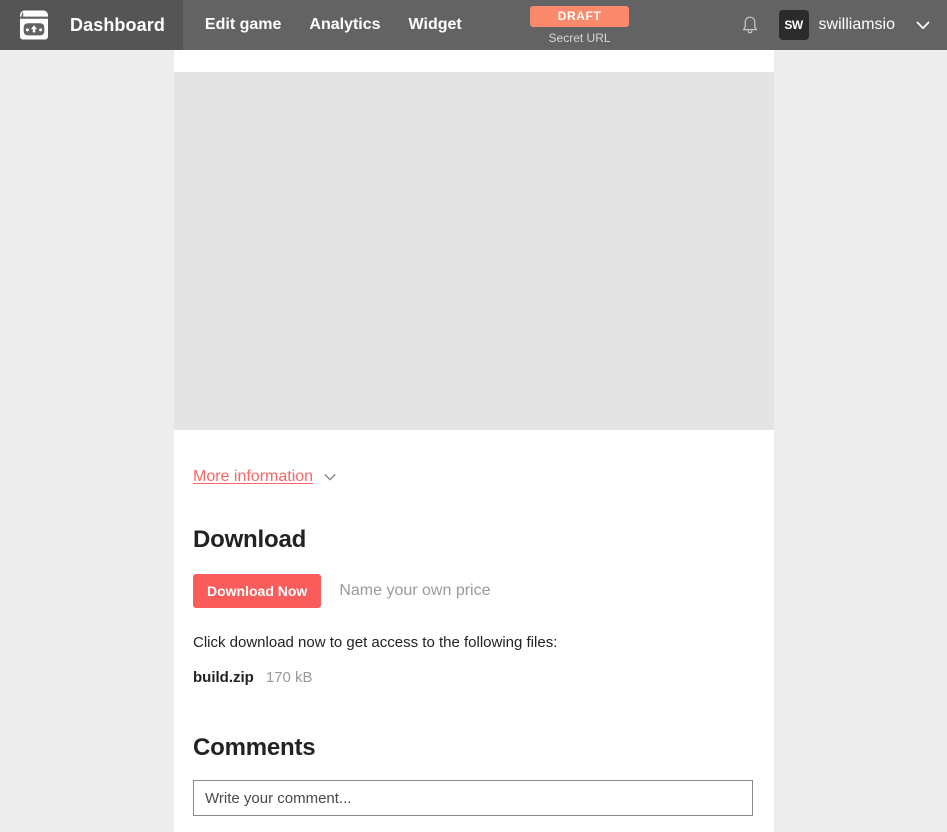  I want to click on more-information-label: More information, so click(253, 476).